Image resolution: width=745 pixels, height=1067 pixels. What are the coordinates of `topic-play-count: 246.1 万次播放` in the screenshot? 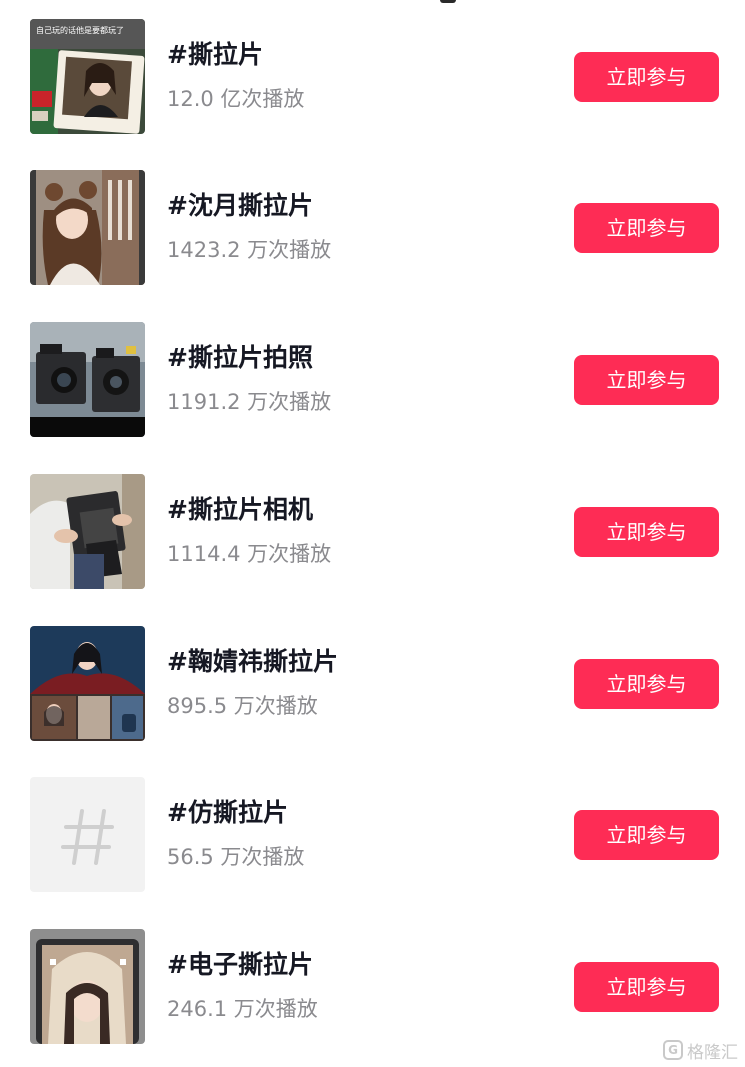 It's located at (242, 1009).